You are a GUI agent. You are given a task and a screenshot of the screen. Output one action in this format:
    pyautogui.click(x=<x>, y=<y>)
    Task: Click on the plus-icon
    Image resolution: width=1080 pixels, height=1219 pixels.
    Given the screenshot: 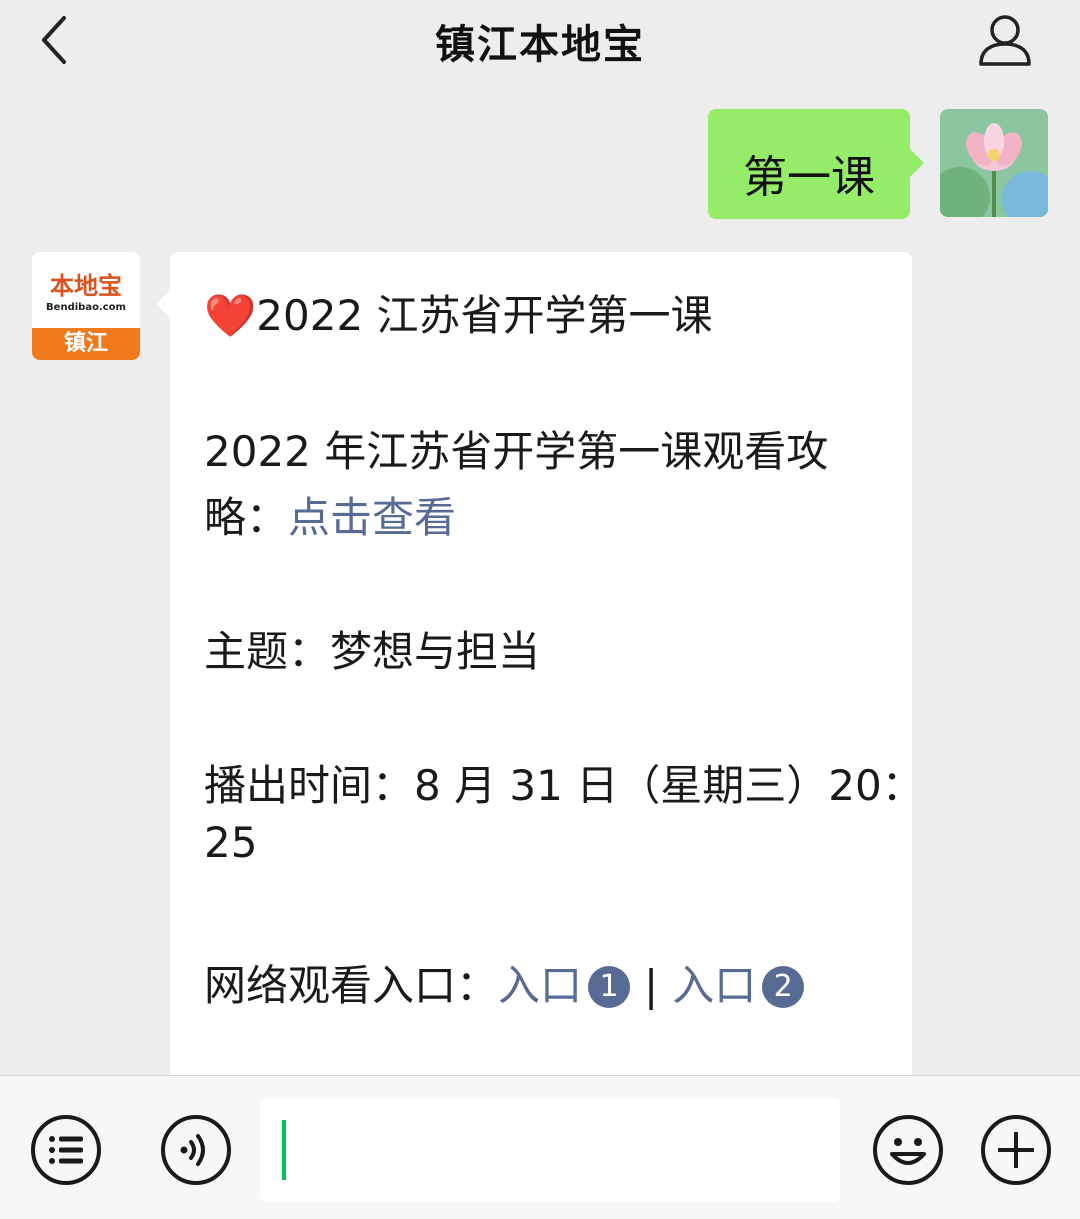 What is the action you would take?
    pyautogui.click(x=1016, y=1150)
    